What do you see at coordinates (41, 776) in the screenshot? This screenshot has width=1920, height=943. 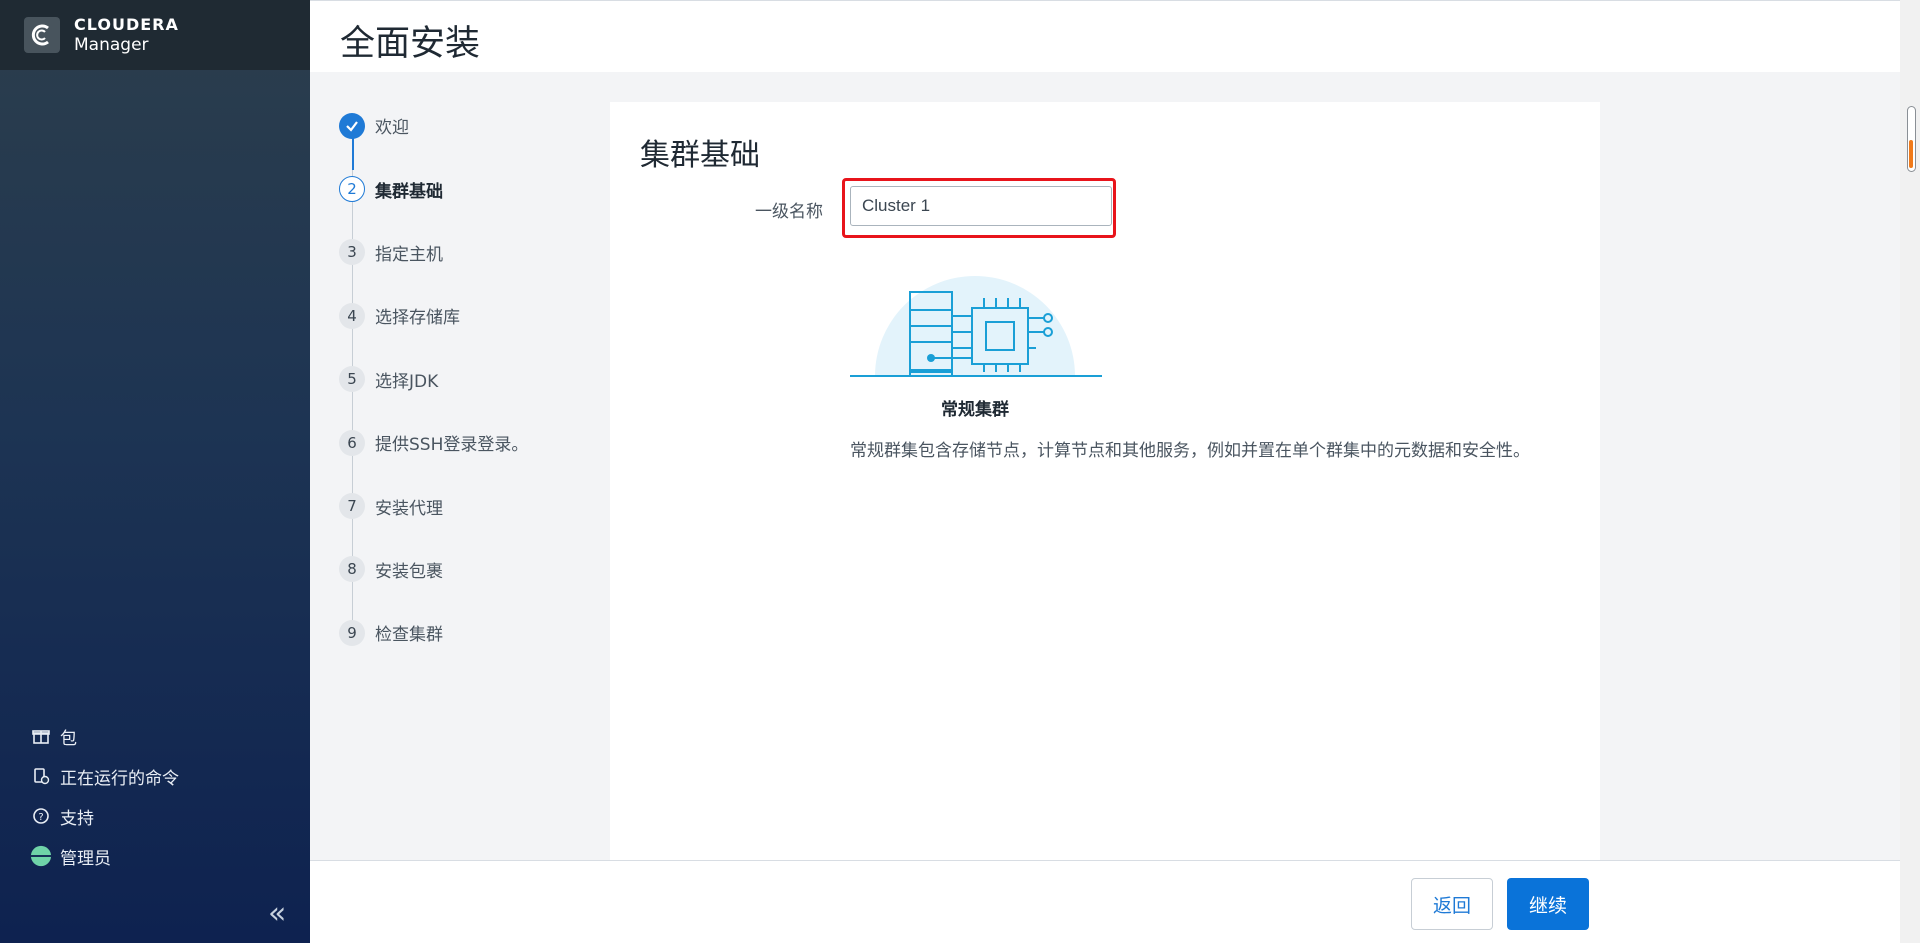 I see `running-commands-icon` at bounding box center [41, 776].